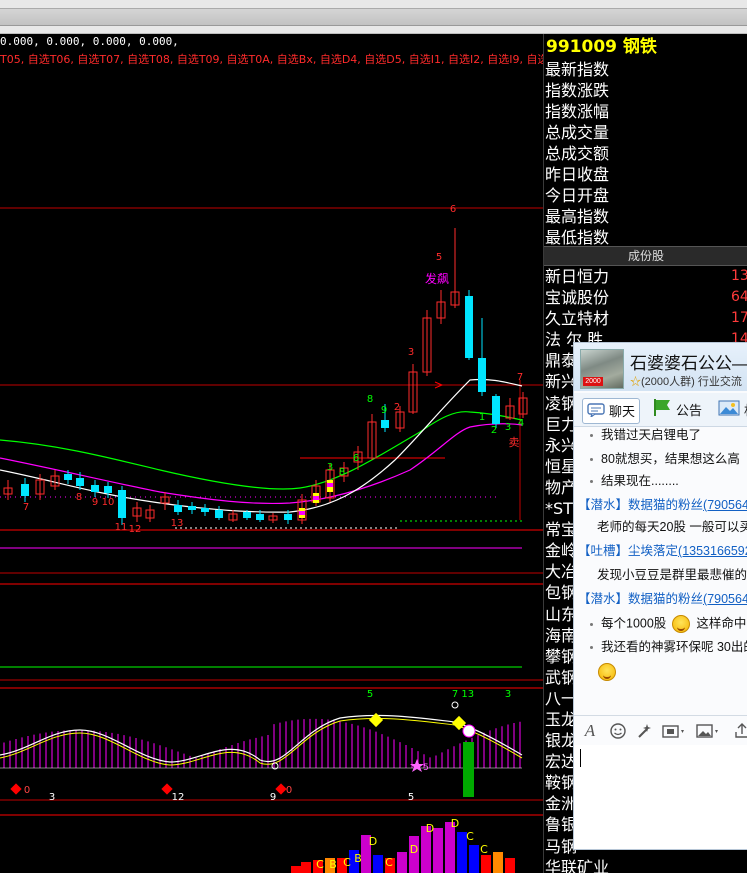 This screenshot has height=873, width=747. I want to click on font-icon: A, so click(590, 730).